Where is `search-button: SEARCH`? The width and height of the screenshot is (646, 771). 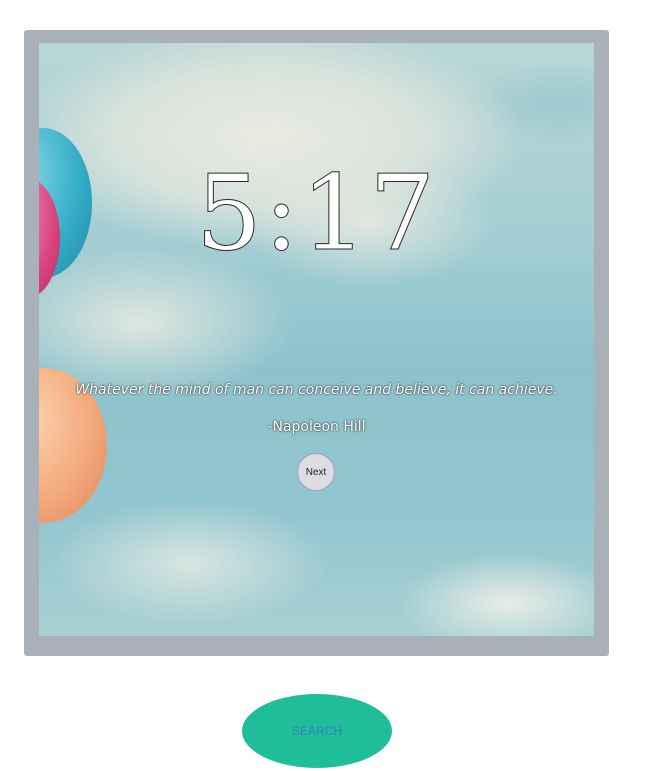
search-button: SEARCH is located at coordinates (317, 731).